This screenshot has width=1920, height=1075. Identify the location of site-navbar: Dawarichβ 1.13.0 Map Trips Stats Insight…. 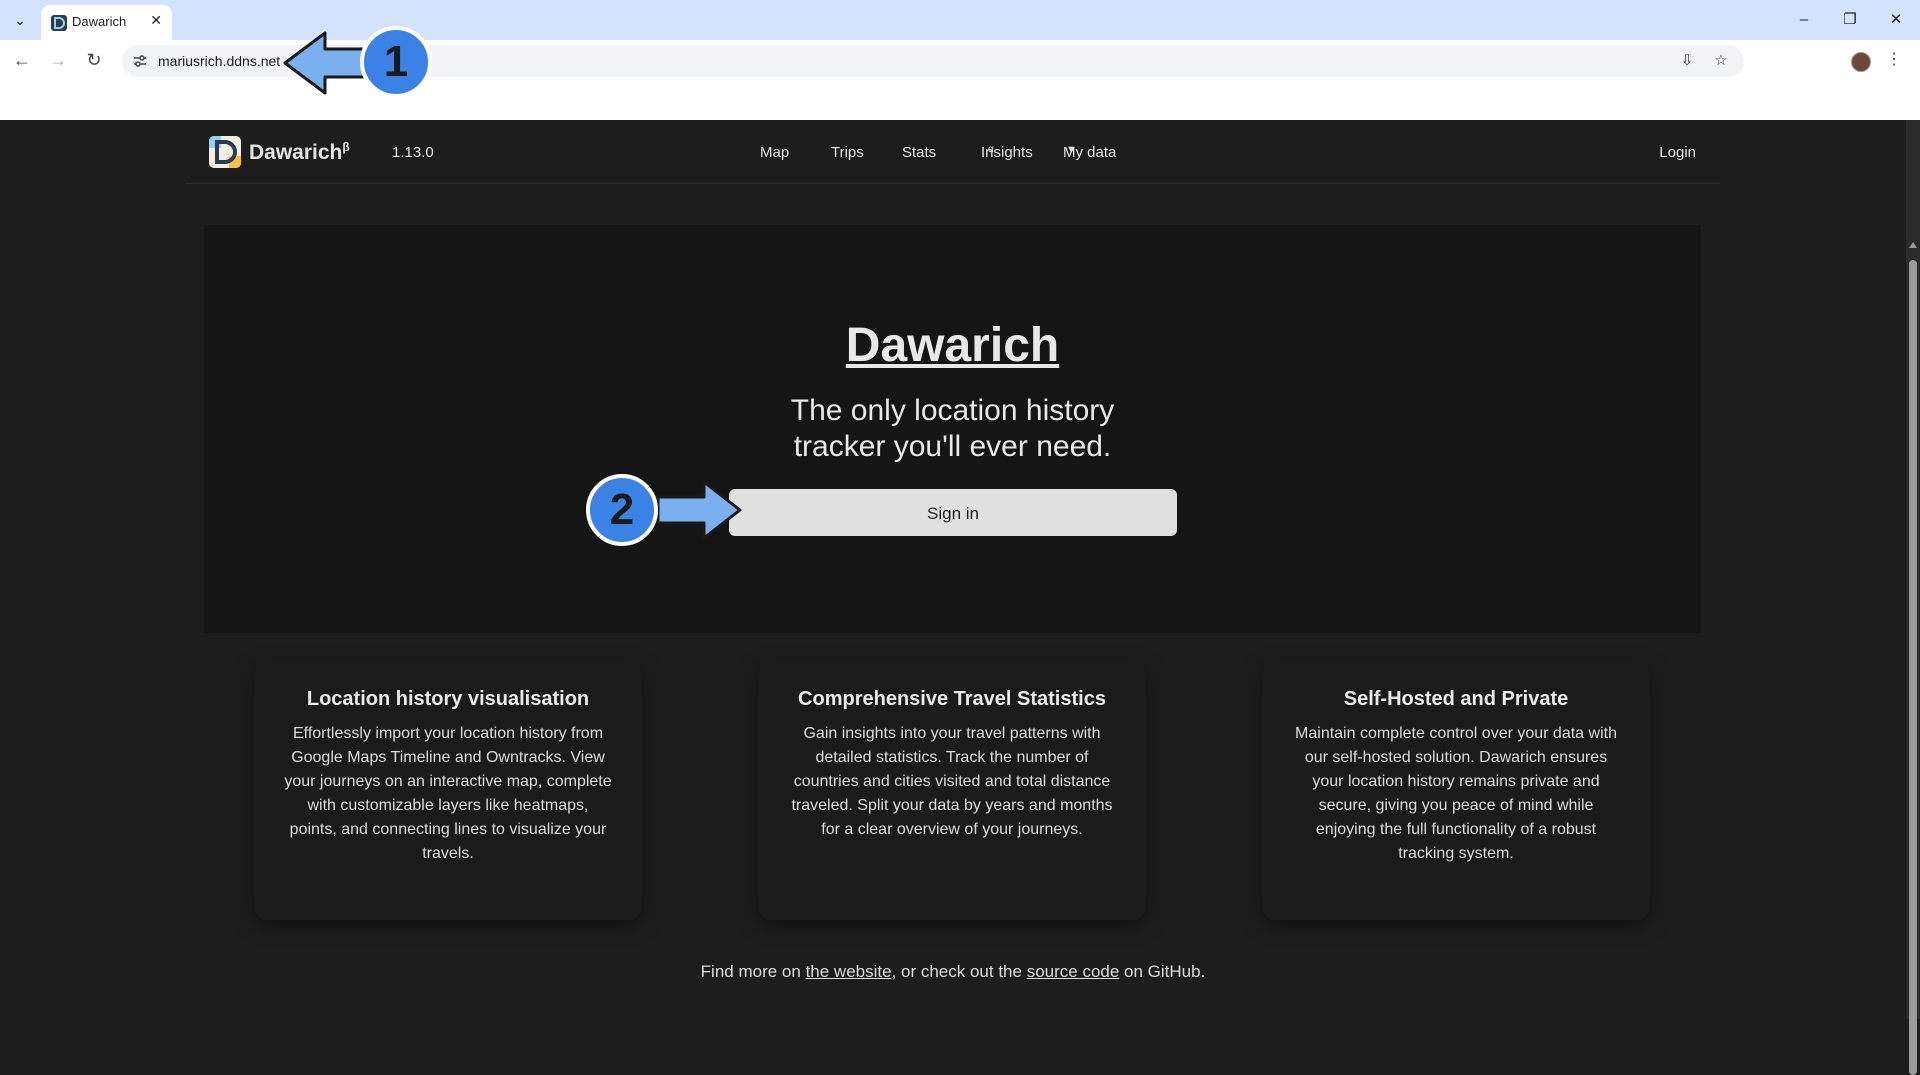
(952, 152).